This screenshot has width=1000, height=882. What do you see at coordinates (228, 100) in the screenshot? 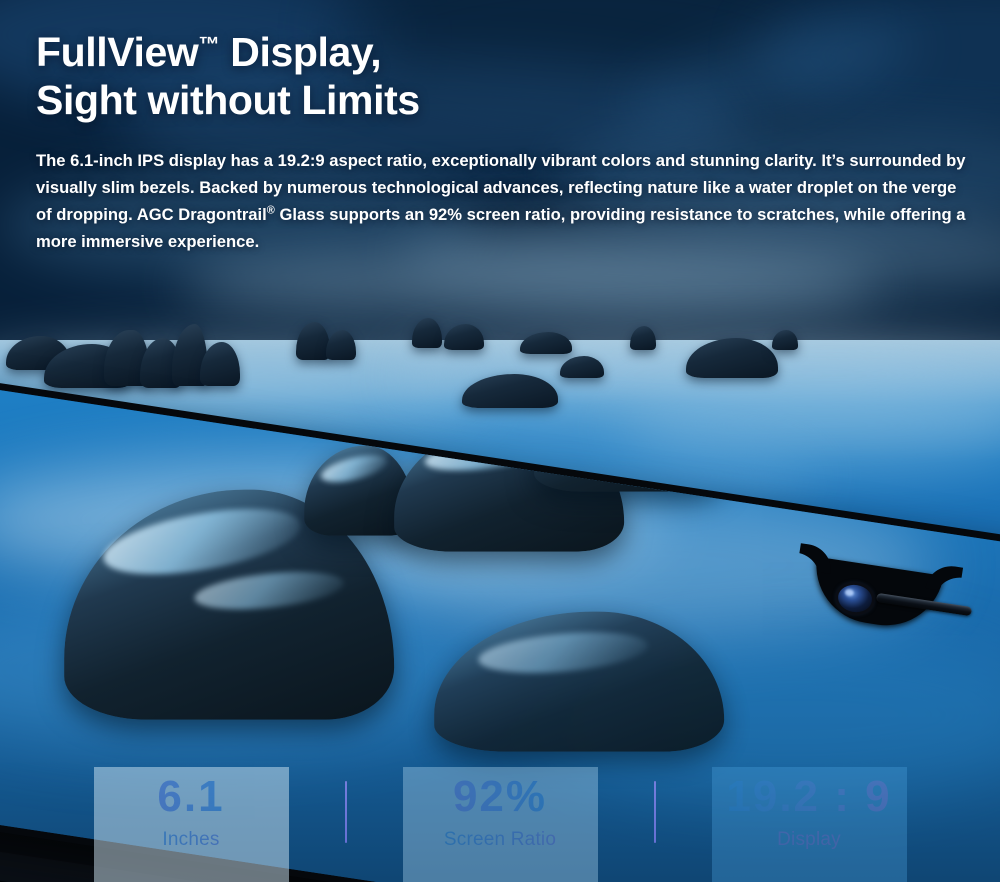
I see `title-line-2: Sight without Limits` at bounding box center [228, 100].